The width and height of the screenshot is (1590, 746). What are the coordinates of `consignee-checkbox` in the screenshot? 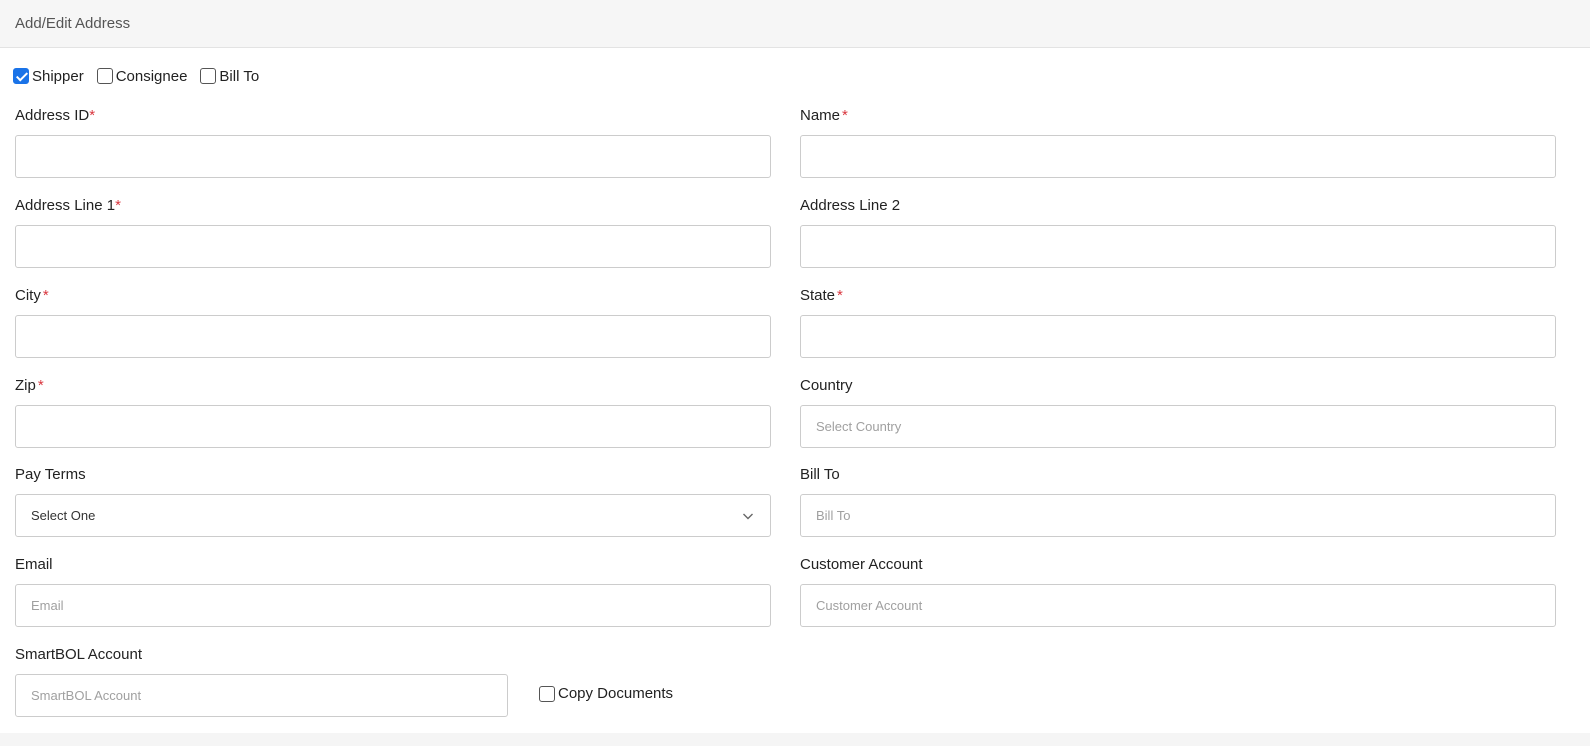 It's located at (104, 76).